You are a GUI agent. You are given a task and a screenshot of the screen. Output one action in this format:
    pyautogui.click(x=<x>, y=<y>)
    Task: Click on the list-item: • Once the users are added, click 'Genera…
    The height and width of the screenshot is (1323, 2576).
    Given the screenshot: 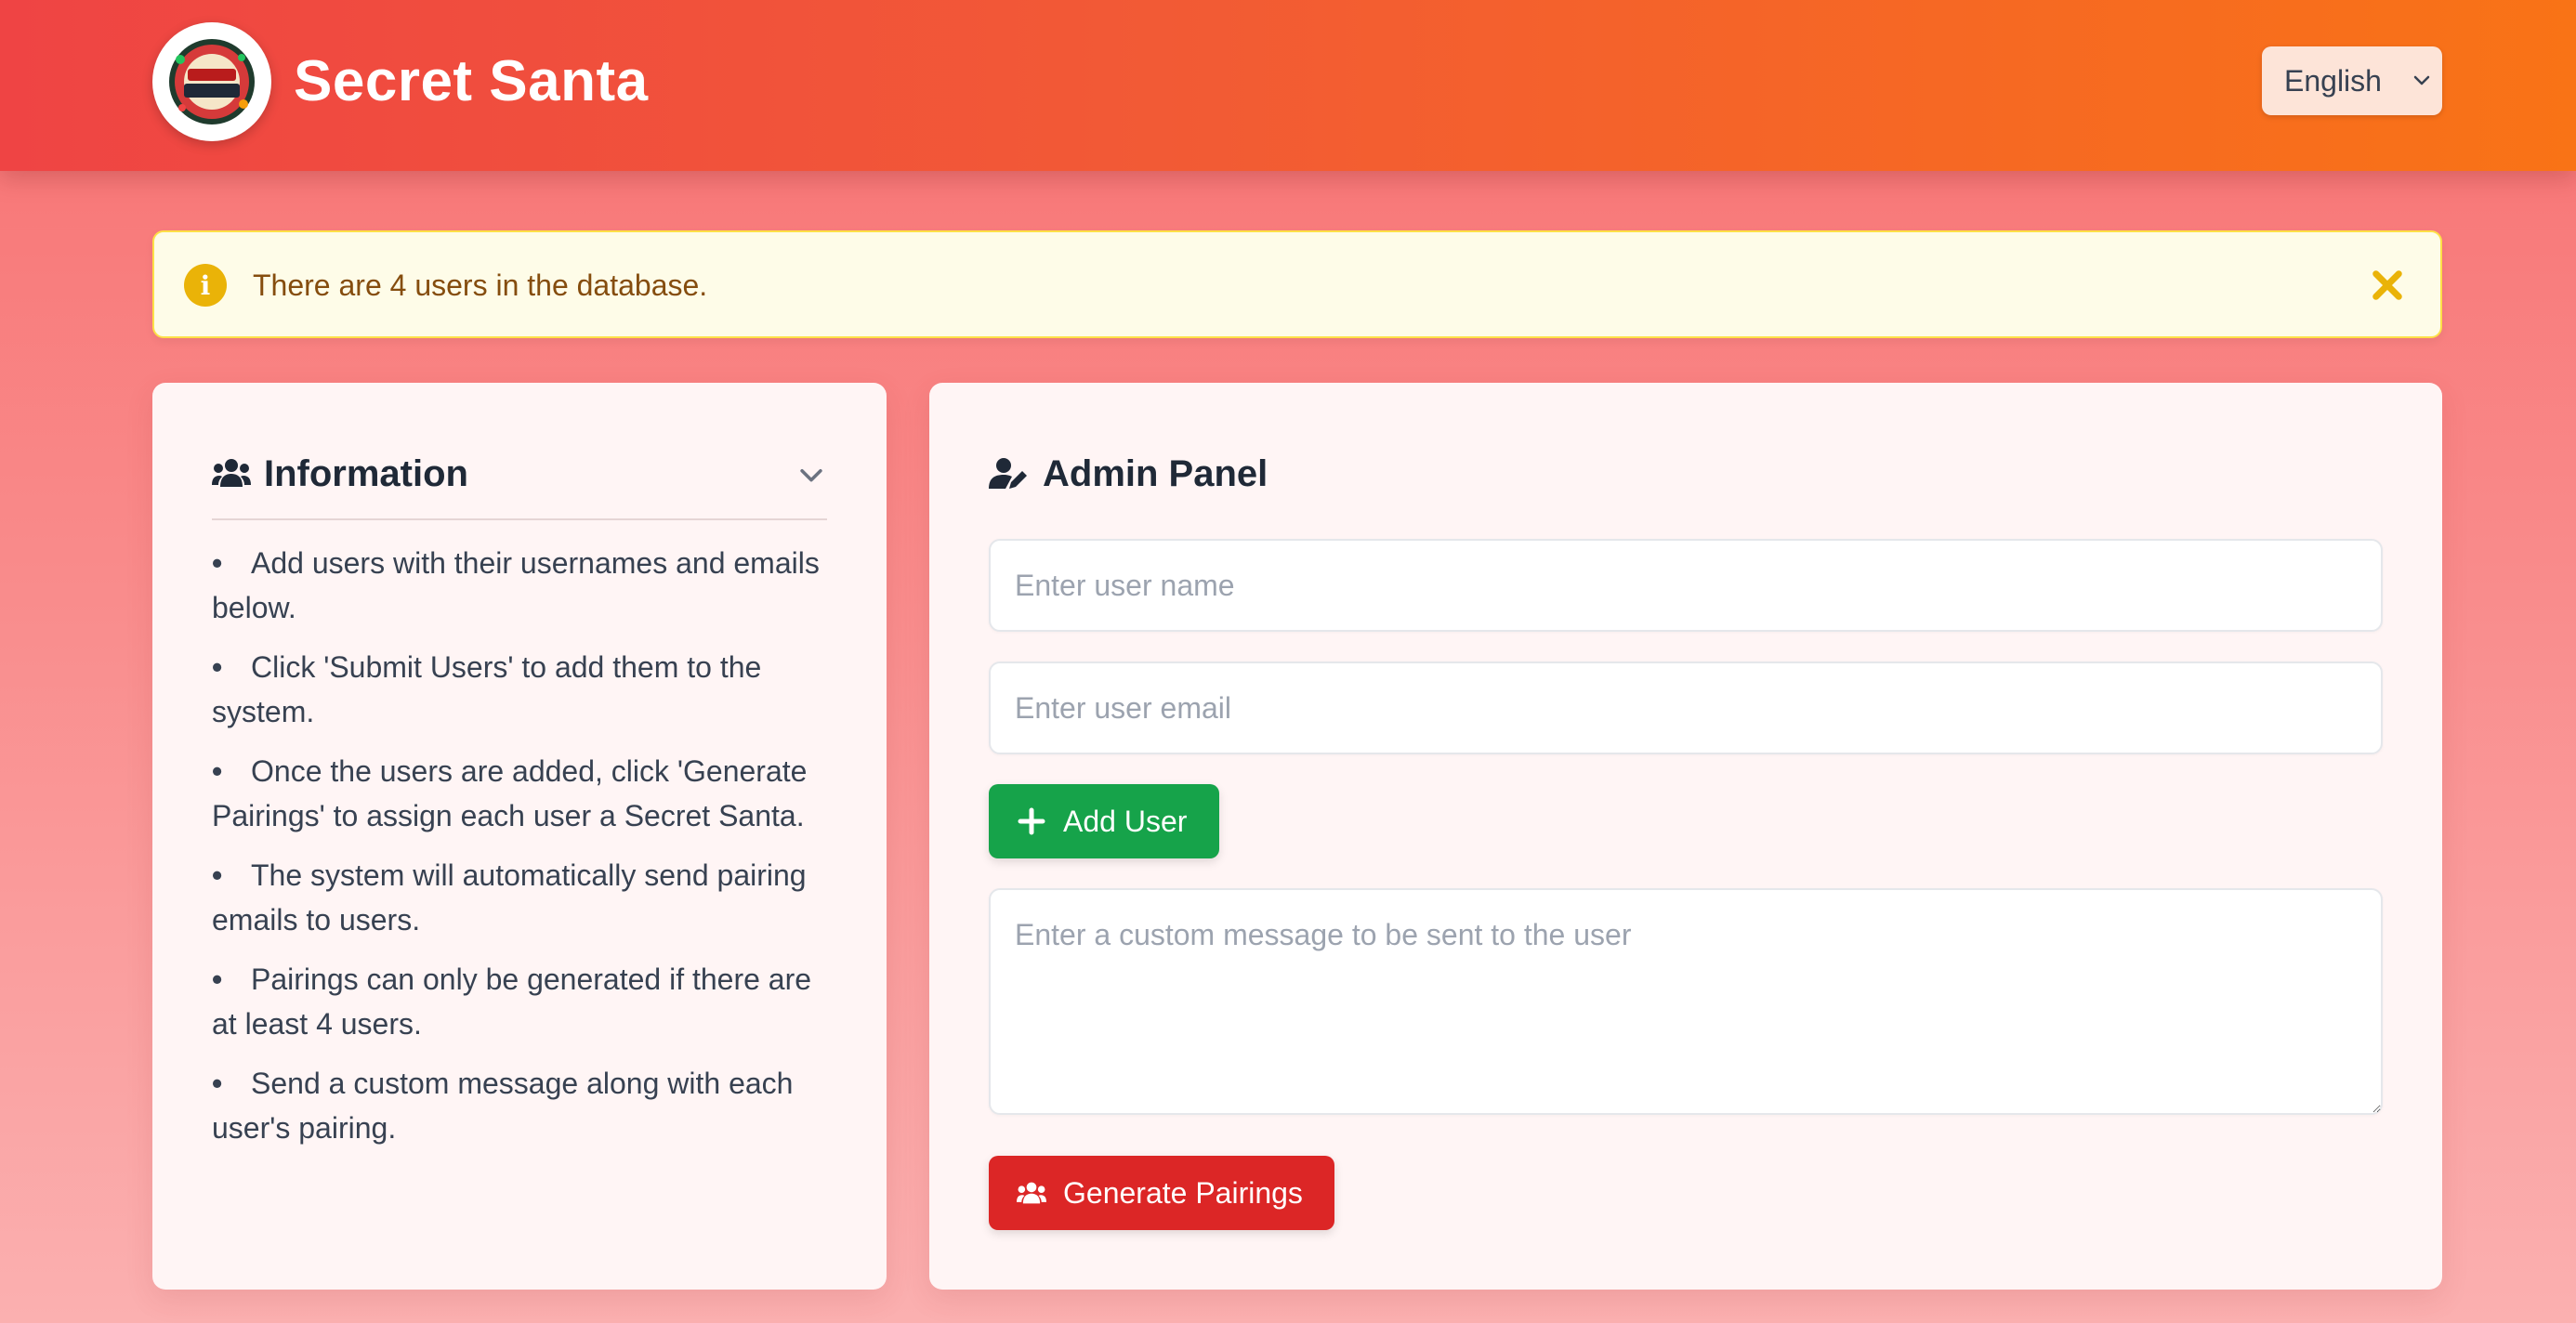 What is the action you would take?
    pyautogui.click(x=510, y=793)
    